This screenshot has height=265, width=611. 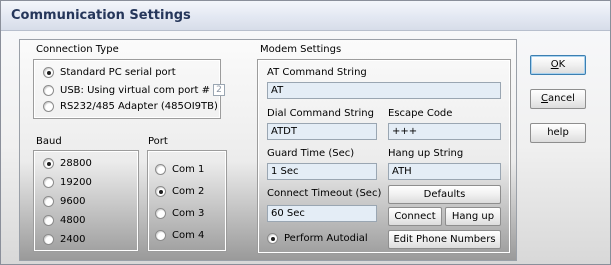 I want to click on baud-4800: 4800, so click(x=64, y=220).